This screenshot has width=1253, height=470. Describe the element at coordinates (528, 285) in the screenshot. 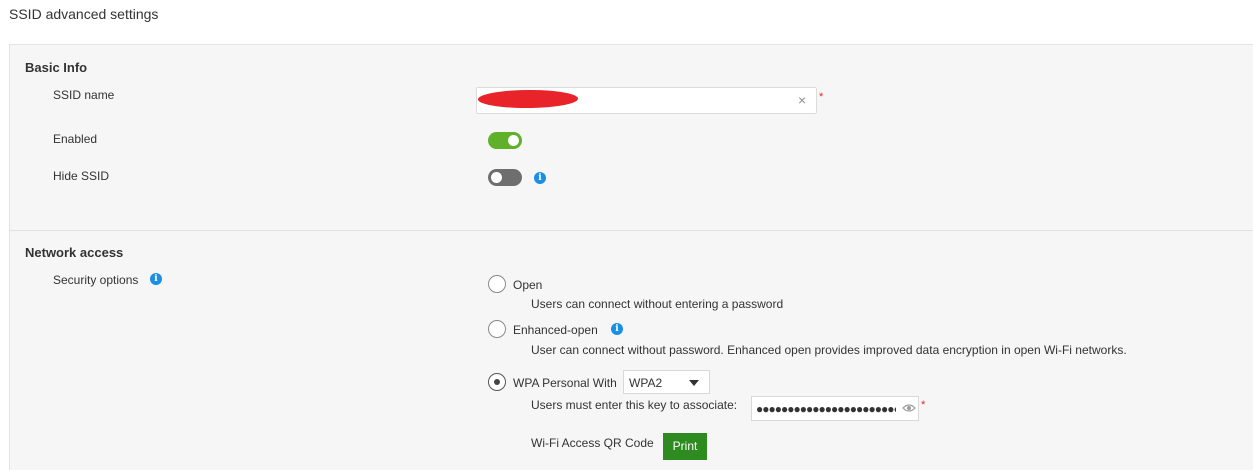

I see `option-open-label: Open` at that location.